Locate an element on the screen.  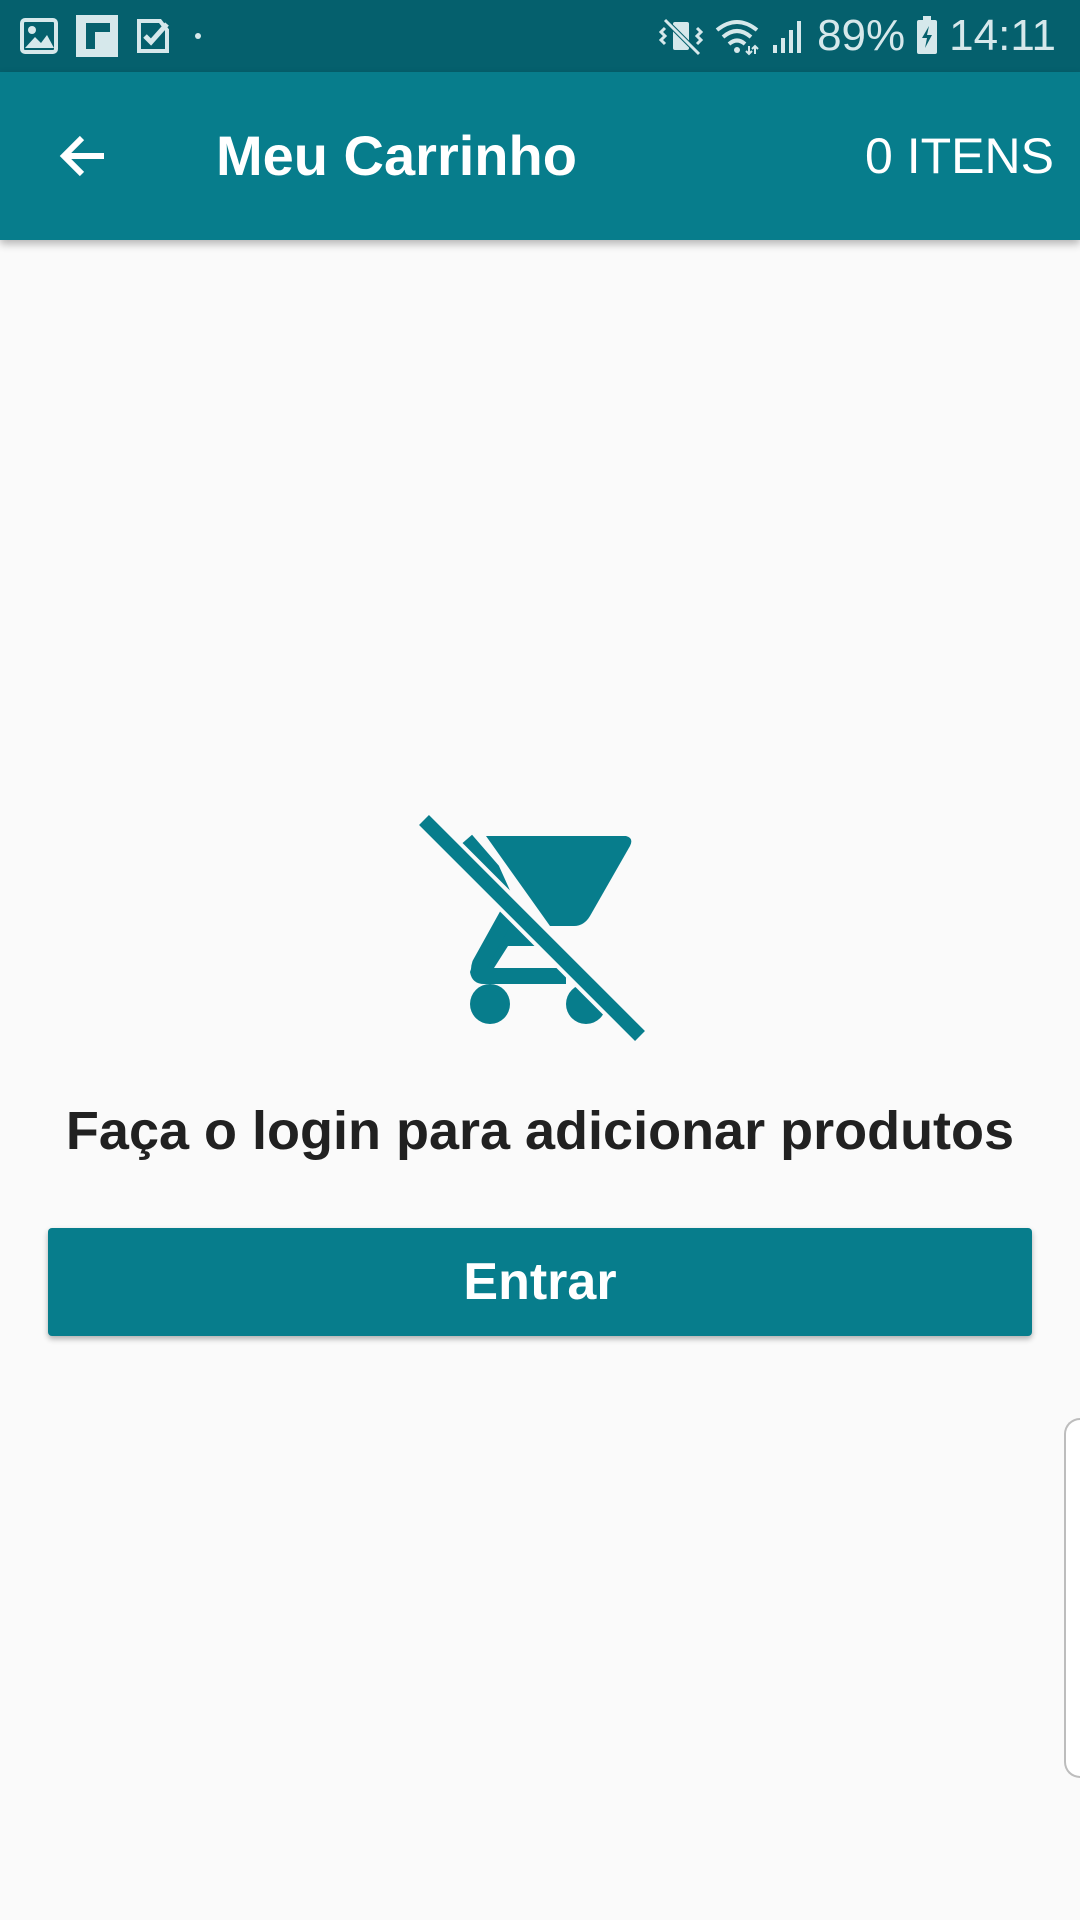
app-bar: Meu Carrinho 0 ITENS is located at coordinates (540, 156).